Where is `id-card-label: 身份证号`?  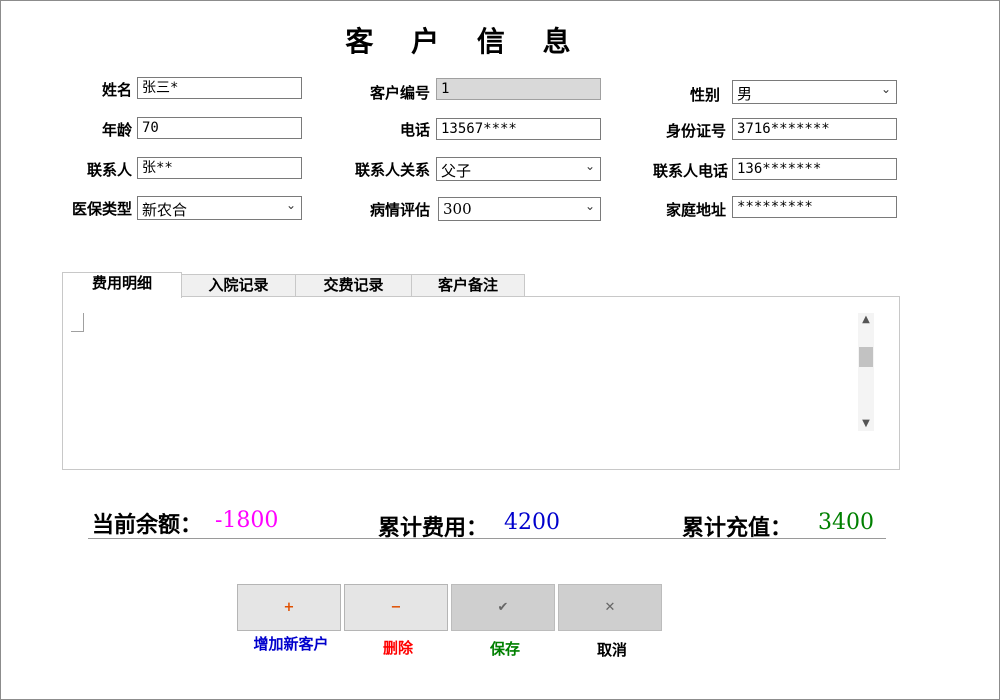
id-card-label: 身份证号 is located at coordinates (695, 131).